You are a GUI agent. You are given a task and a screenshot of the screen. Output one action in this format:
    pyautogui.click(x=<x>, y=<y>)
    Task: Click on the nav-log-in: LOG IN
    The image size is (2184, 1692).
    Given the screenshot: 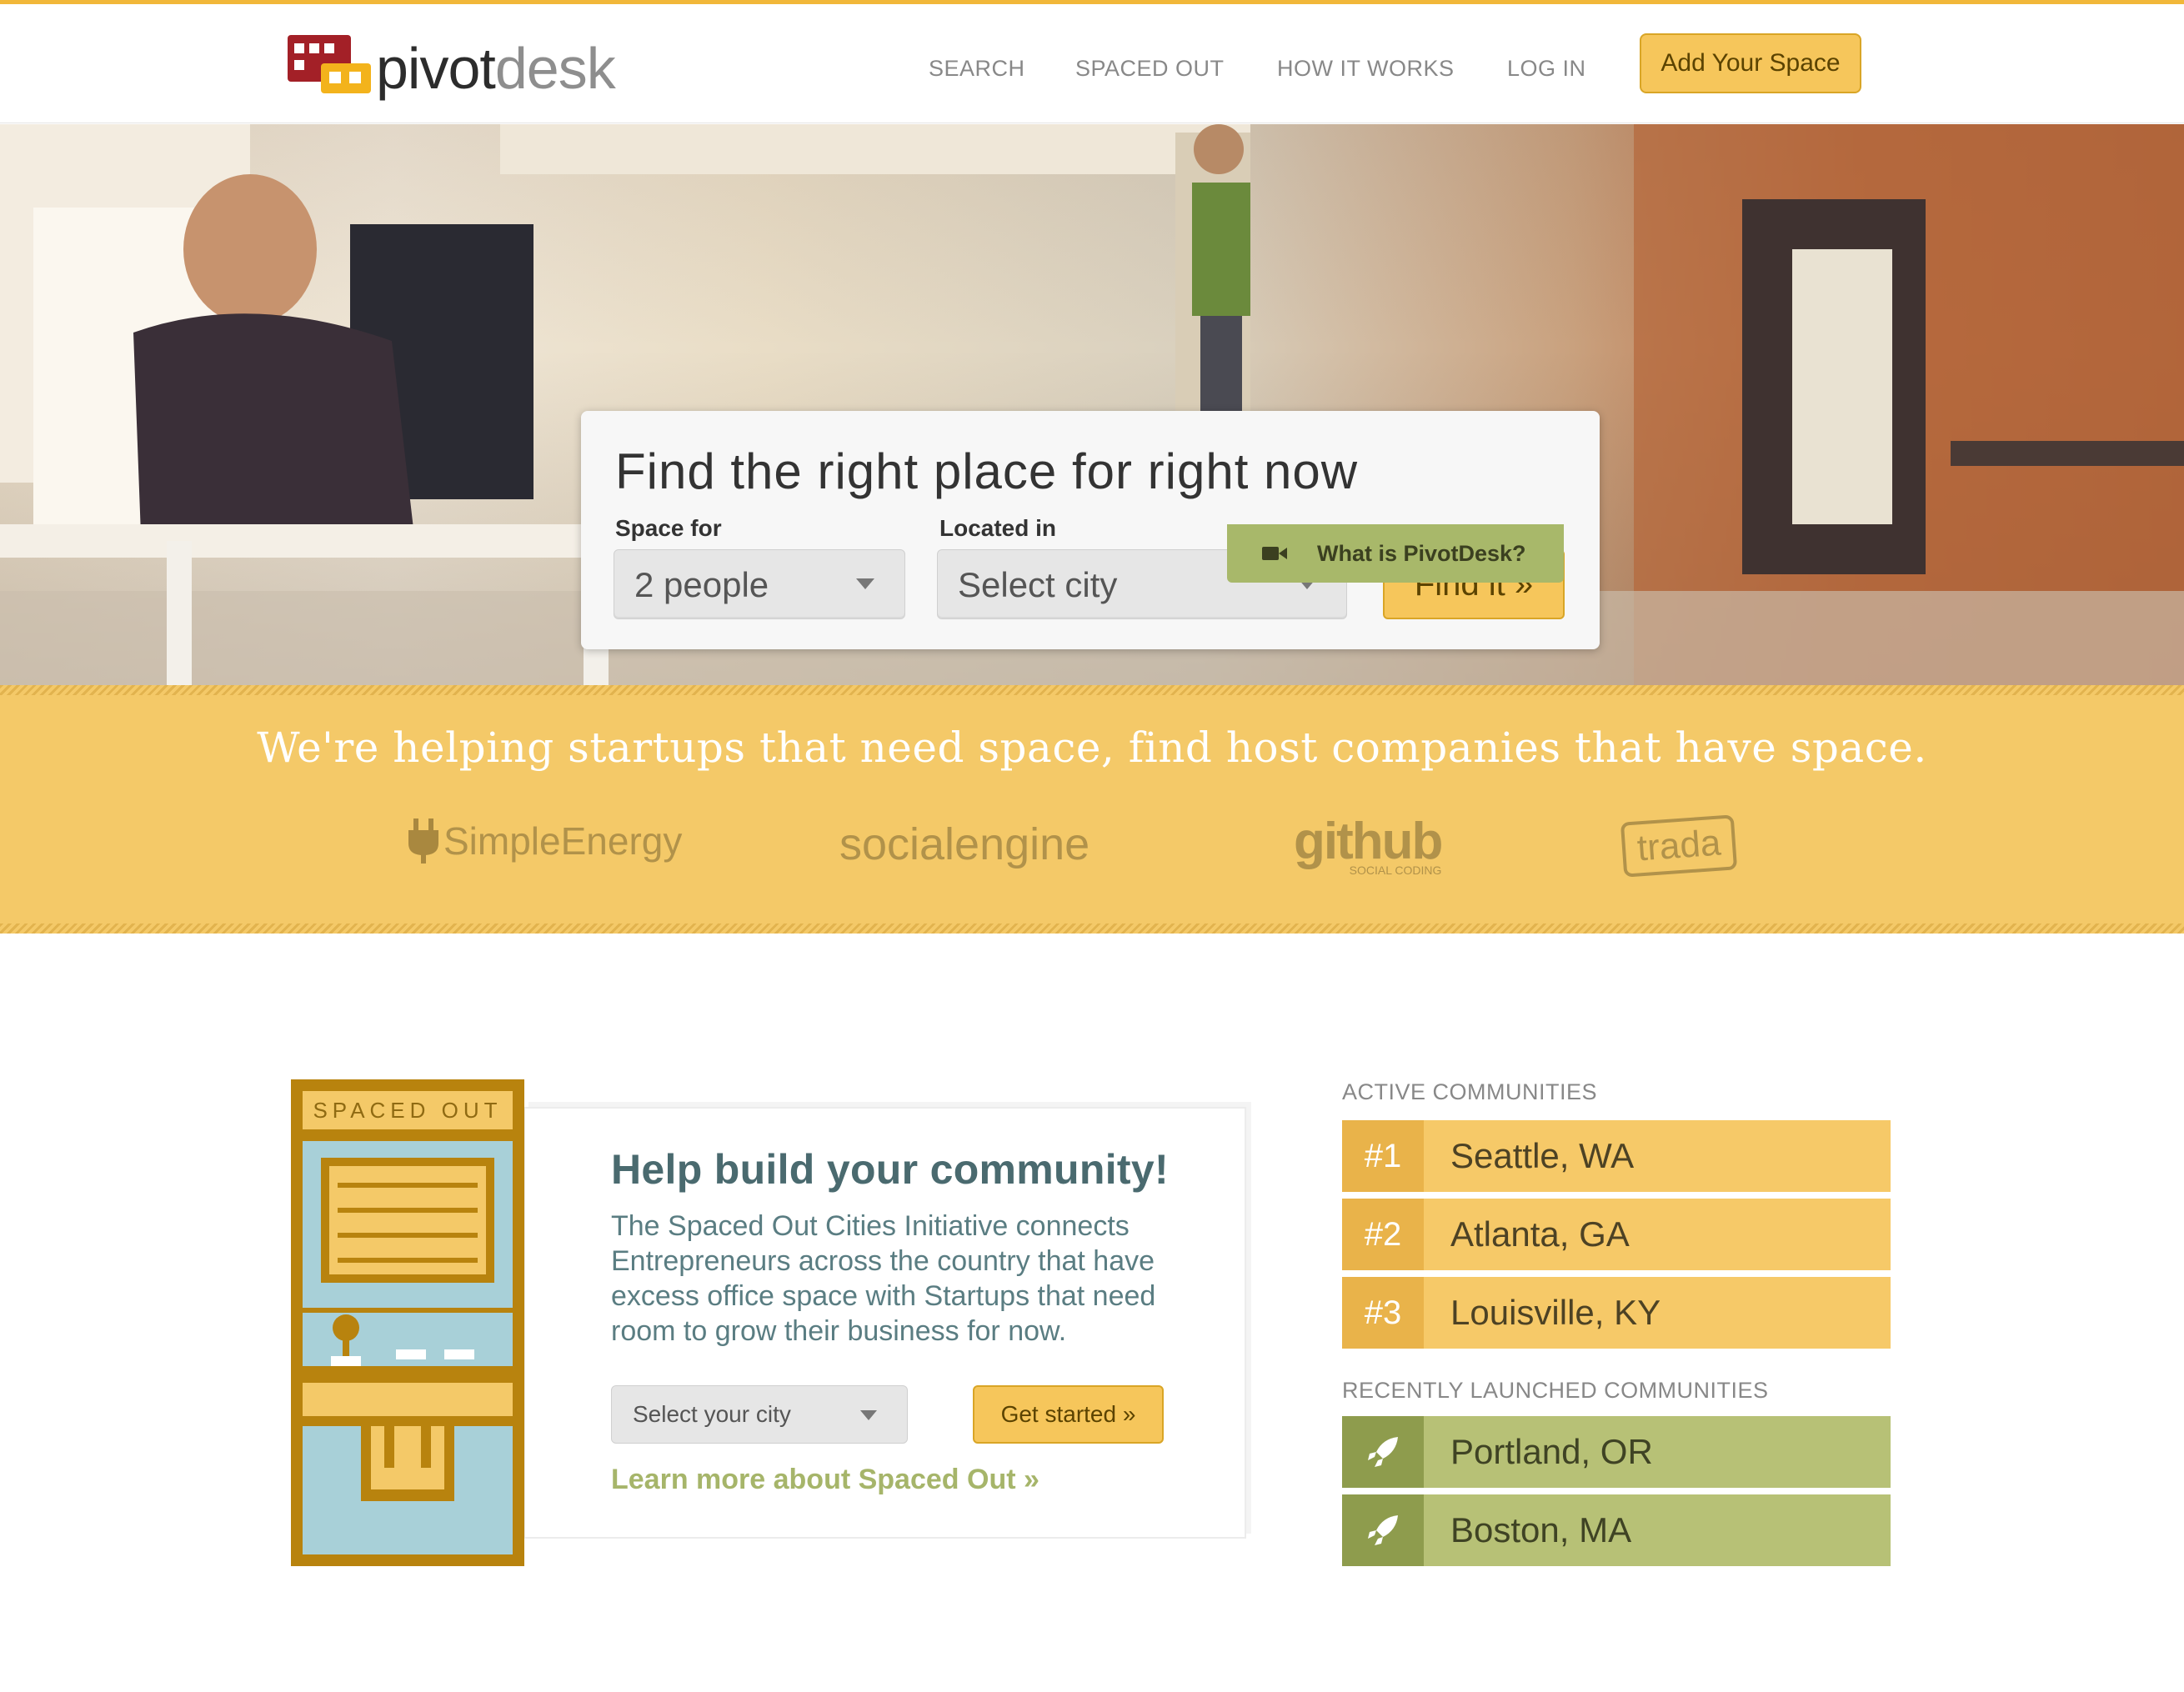 What is the action you would take?
    pyautogui.click(x=1546, y=68)
    